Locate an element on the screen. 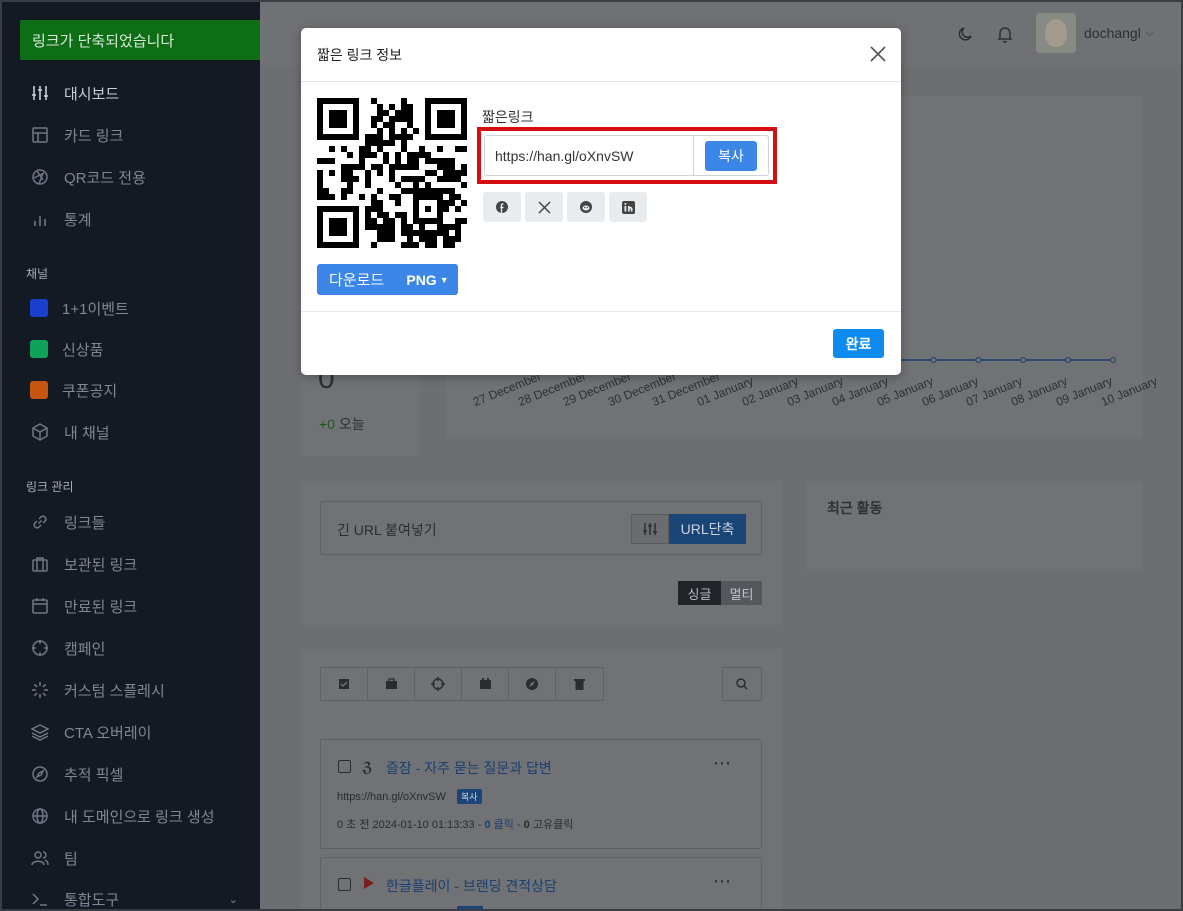  sidebar-item-label: 내 채널 is located at coordinates (87, 433).